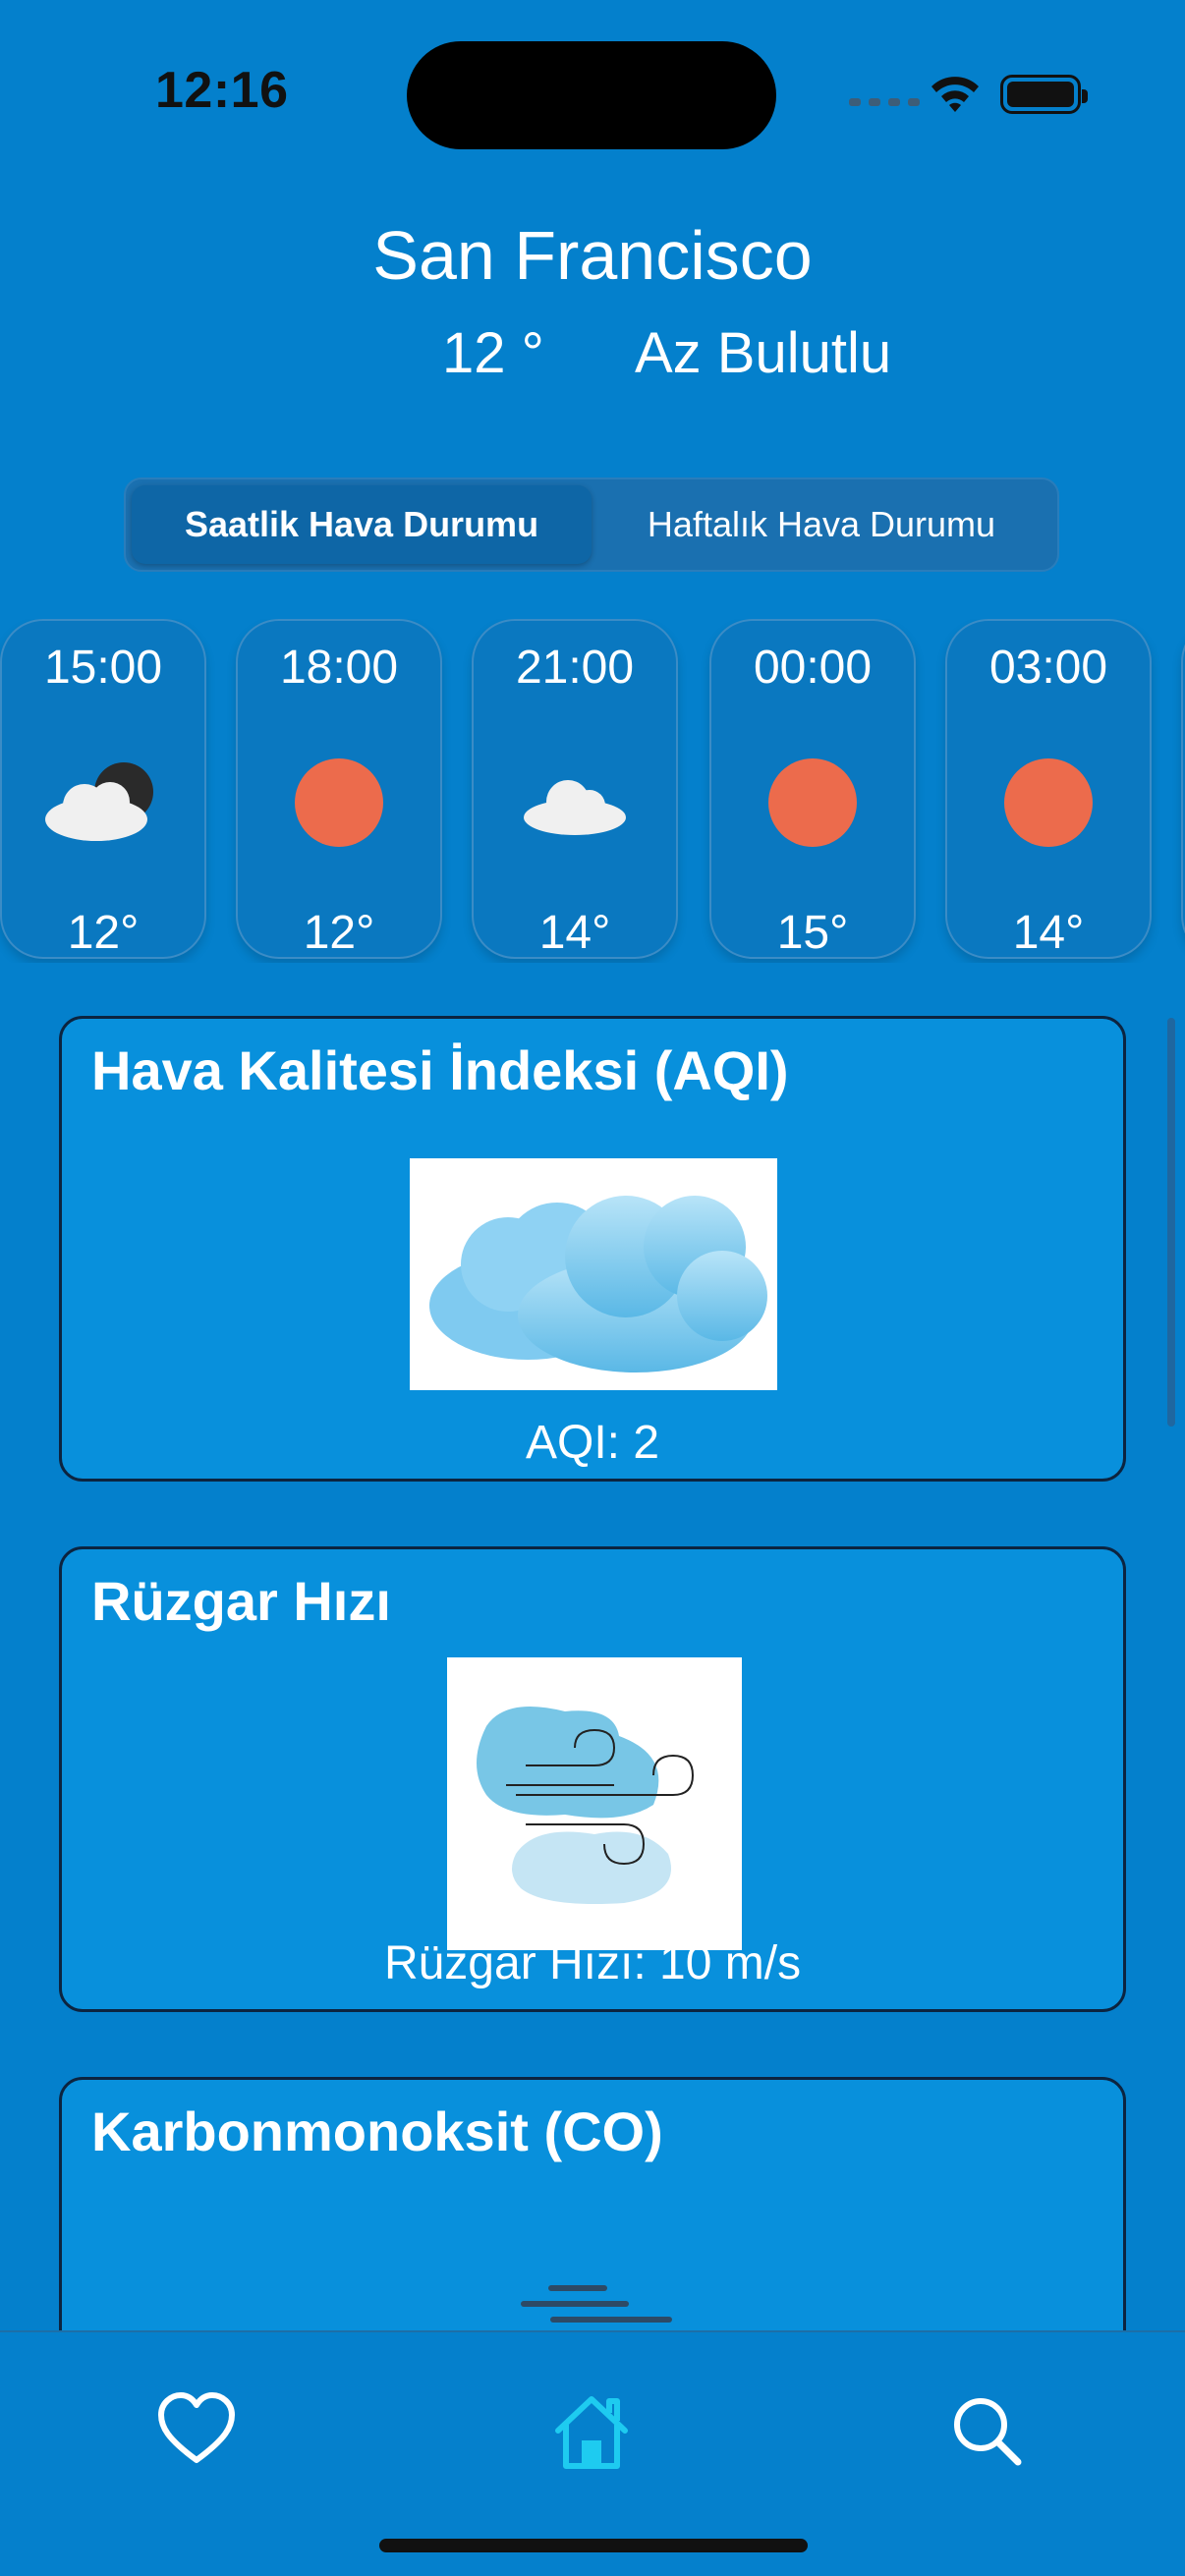 The image size is (1185, 2576). I want to click on segment-hourly: Saatlik Hava Durumu, so click(362, 524).